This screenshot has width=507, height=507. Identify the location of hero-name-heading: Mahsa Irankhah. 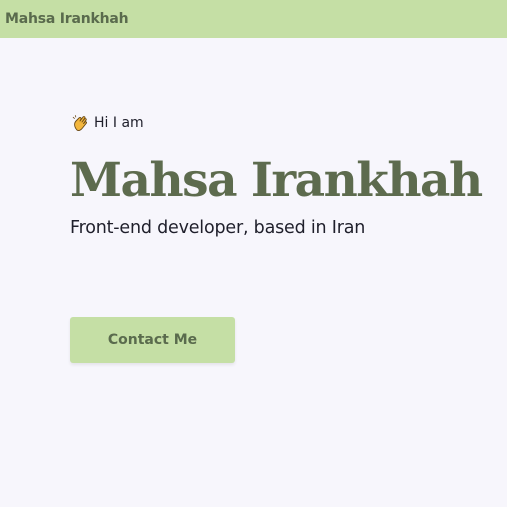
(276, 180).